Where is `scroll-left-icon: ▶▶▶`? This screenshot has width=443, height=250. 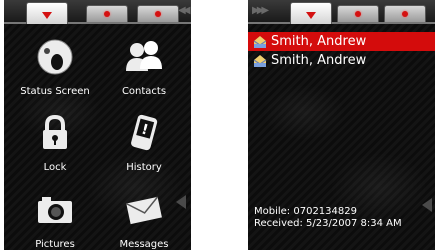 scroll-left-icon: ▶▶▶ is located at coordinates (260, 10).